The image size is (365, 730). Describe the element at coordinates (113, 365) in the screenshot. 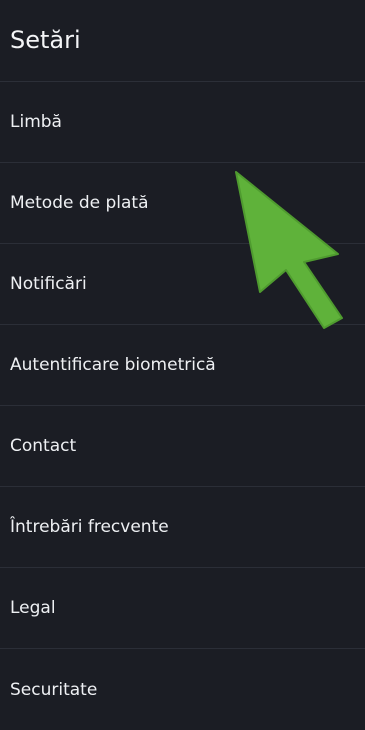

I see `settings-item-label: Autentificare biometrică` at that location.